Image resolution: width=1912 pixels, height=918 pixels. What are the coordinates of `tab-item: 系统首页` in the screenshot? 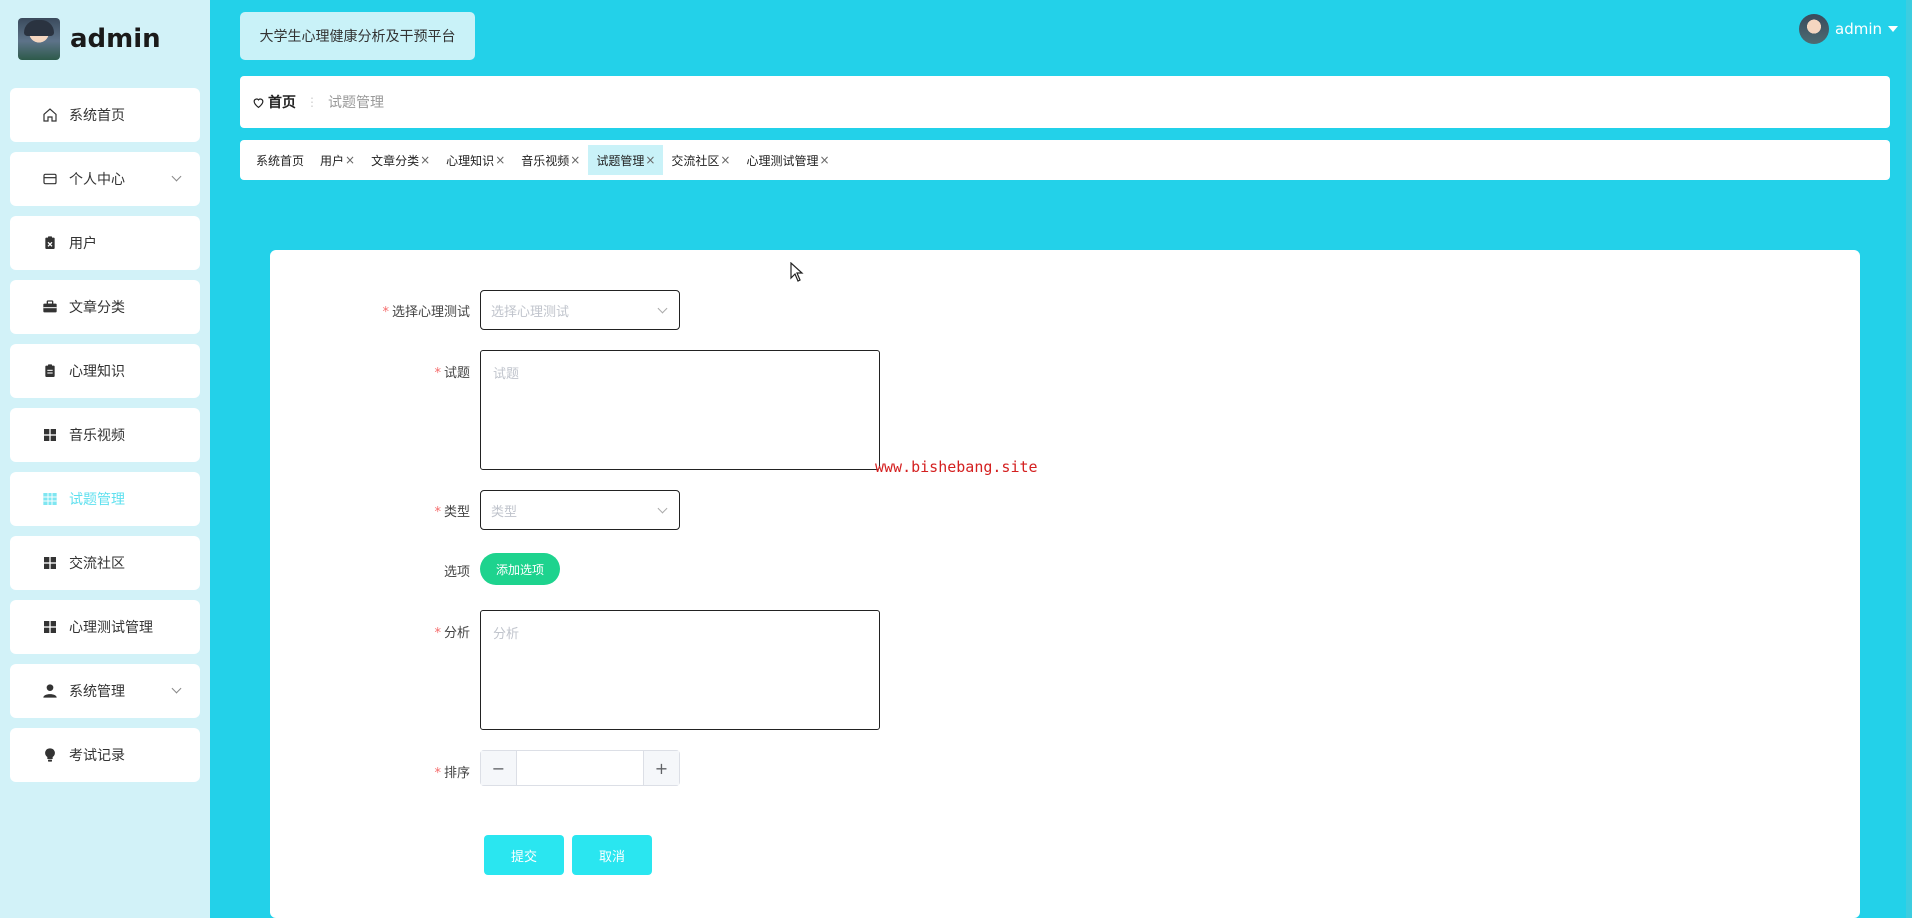 It's located at (280, 160).